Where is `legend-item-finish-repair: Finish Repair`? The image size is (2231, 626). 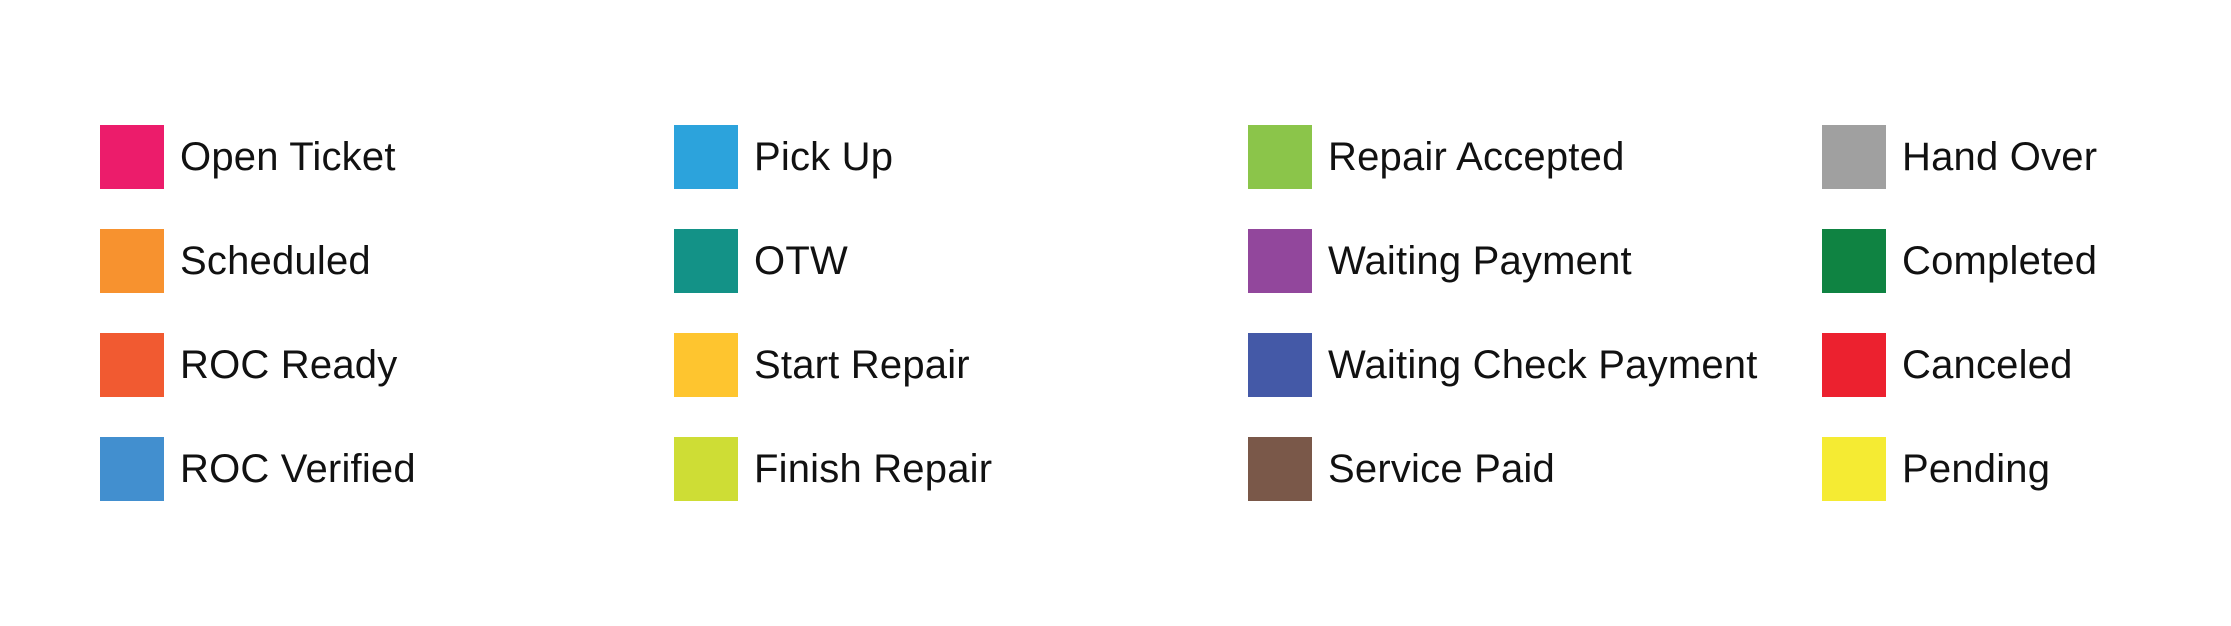 legend-item-finish-repair: Finish Repair is located at coordinates (961, 469).